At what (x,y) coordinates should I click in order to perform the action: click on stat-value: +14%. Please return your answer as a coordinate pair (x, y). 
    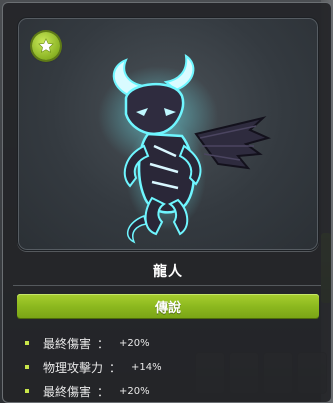
    Looking at the image, I should click on (146, 367).